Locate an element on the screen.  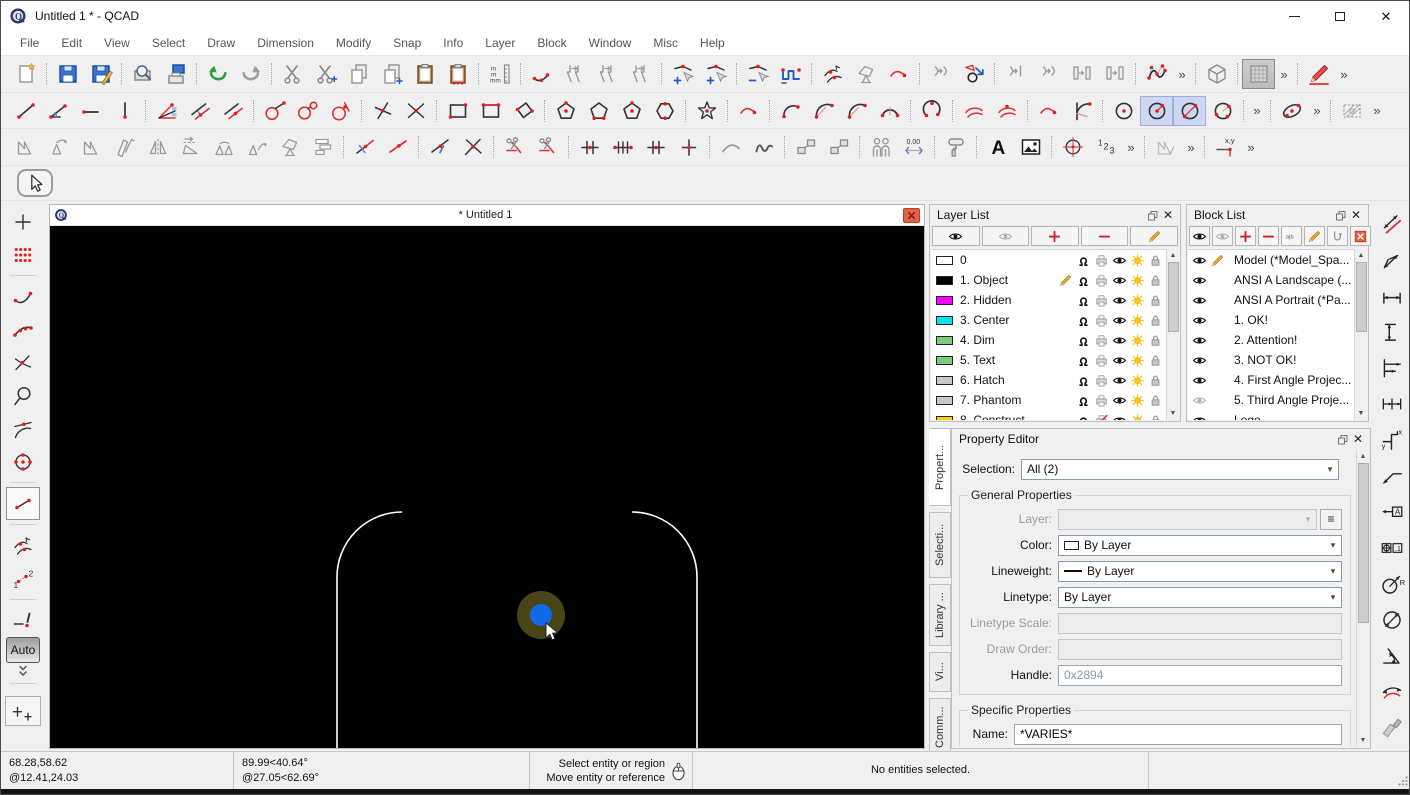
layer-row: 0 is located at coordinates (1048, 260).